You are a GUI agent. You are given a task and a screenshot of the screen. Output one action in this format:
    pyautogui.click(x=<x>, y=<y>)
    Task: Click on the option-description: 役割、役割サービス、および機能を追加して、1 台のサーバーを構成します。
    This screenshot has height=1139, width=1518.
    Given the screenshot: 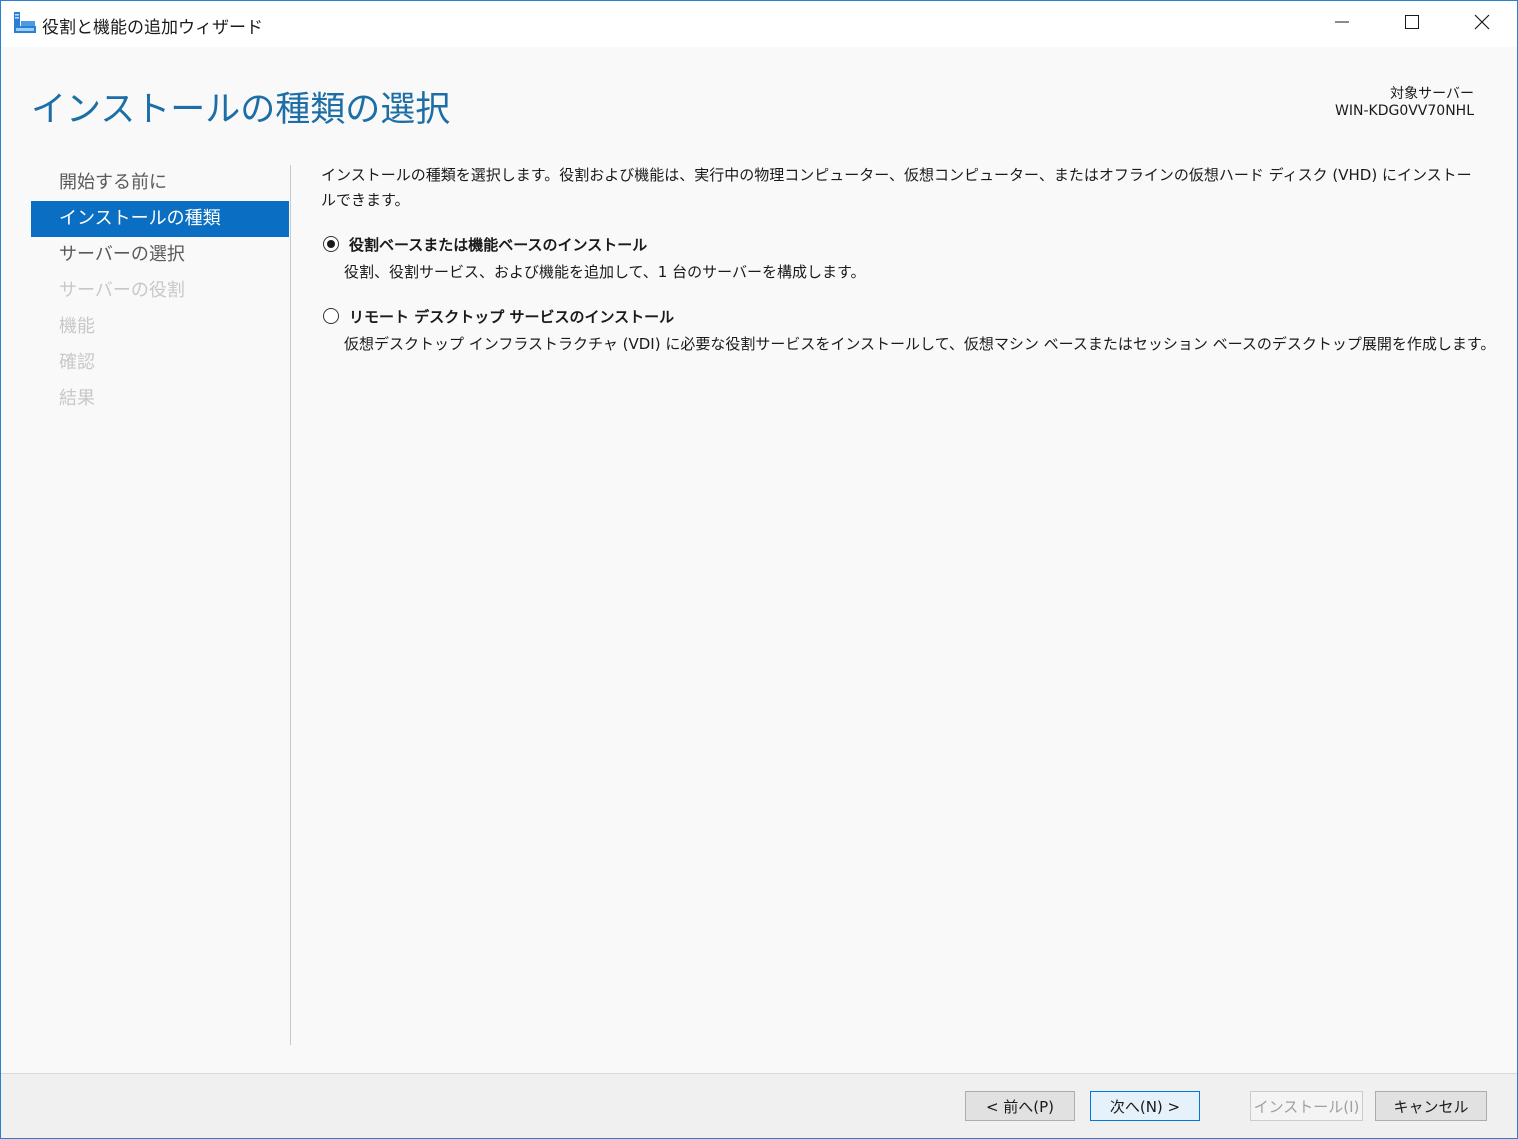 What is the action you would take?
    pyautogui.click(x=605, y=272)
    